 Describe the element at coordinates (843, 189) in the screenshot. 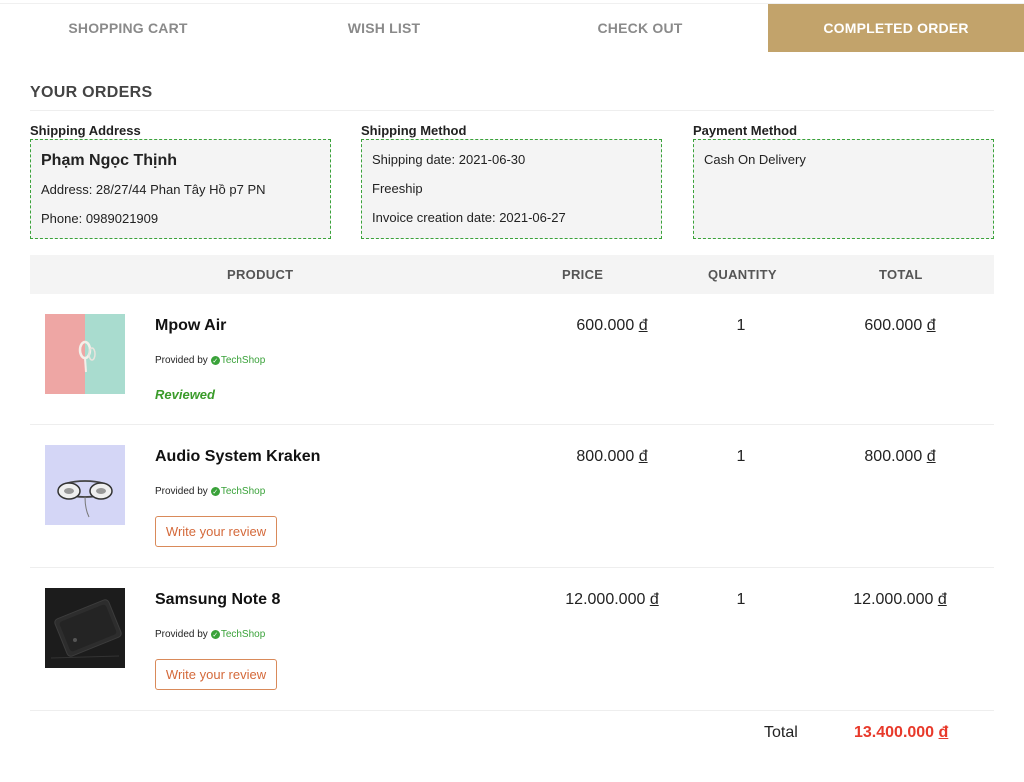

I see `payment-method-box: Cash On Delivery` at that location.